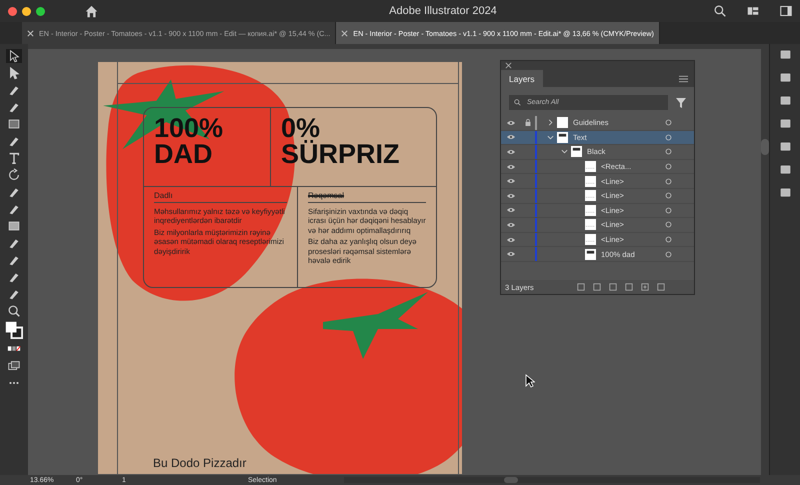 This screenshot has width=800, height=485. What do you see at coordinates (26, 11) in the screenshot?
I see `minimize-icon` at bounding box center [26, 11].